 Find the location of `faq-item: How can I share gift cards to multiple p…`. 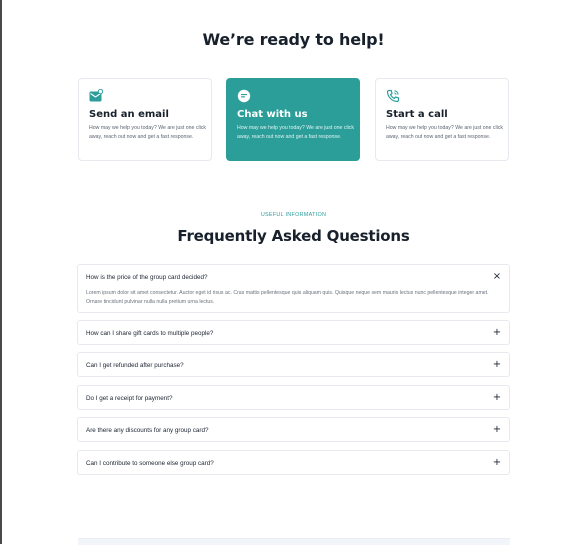

faq-item: How can I share gift cards to multiple p… is located at coordinates (293, 332).